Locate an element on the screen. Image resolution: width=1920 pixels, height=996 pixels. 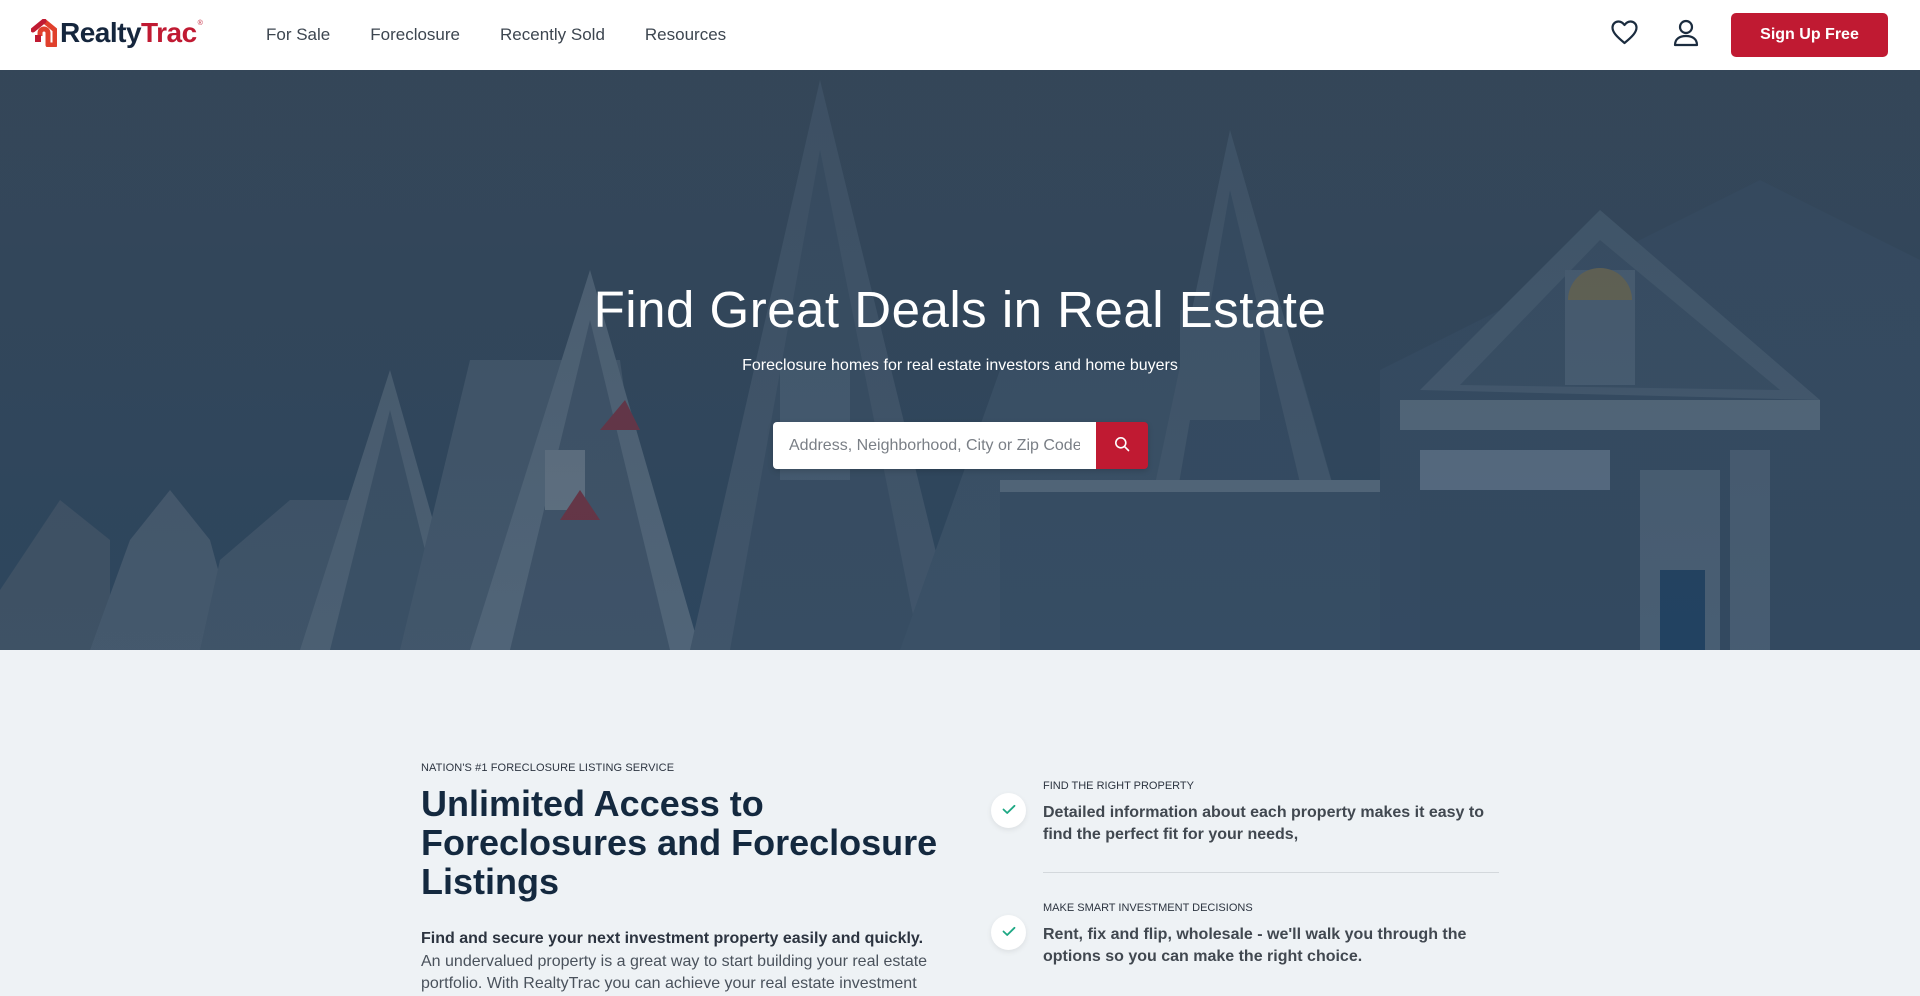
search-button is located at coordinates (1122, 445).